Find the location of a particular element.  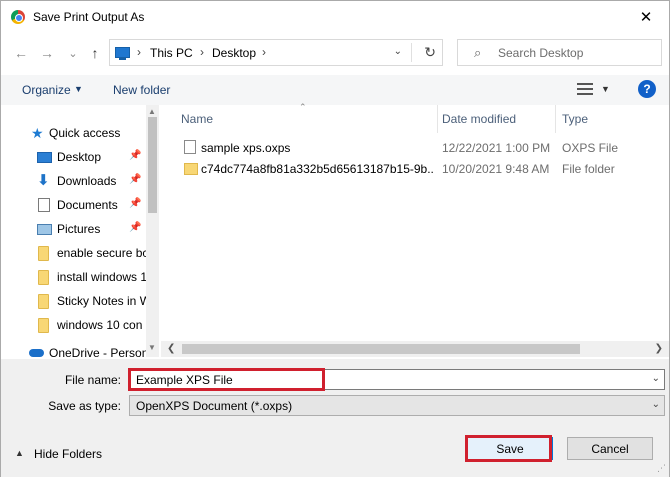

sidebar-item-label: OneDrive - Person is located at coordinates (97, 351).